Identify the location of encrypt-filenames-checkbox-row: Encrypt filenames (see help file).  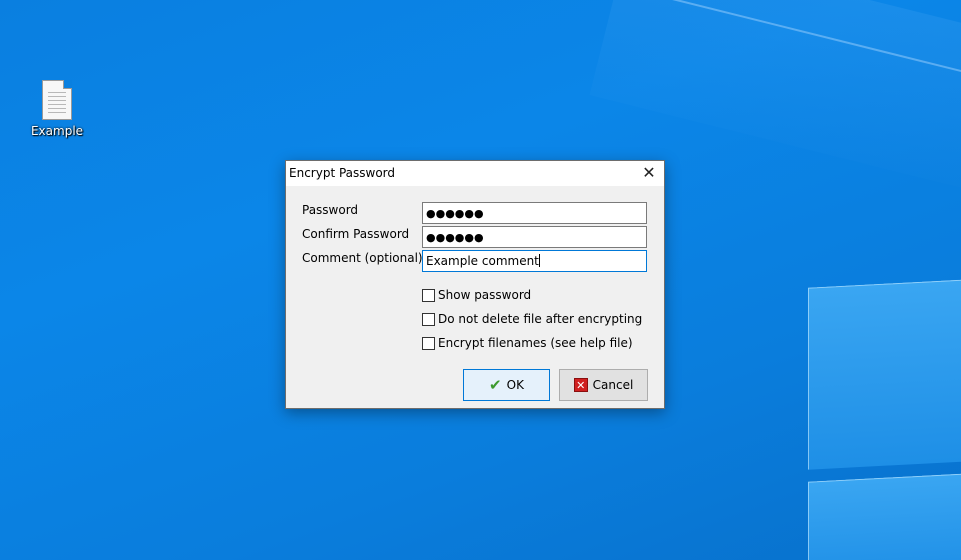
(527, 343).